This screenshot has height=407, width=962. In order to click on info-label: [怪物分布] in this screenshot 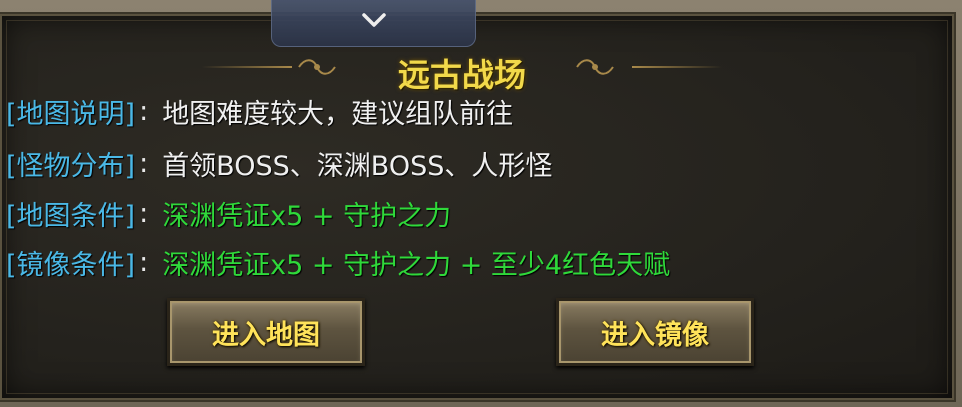, I will do `click(71, 166)`.